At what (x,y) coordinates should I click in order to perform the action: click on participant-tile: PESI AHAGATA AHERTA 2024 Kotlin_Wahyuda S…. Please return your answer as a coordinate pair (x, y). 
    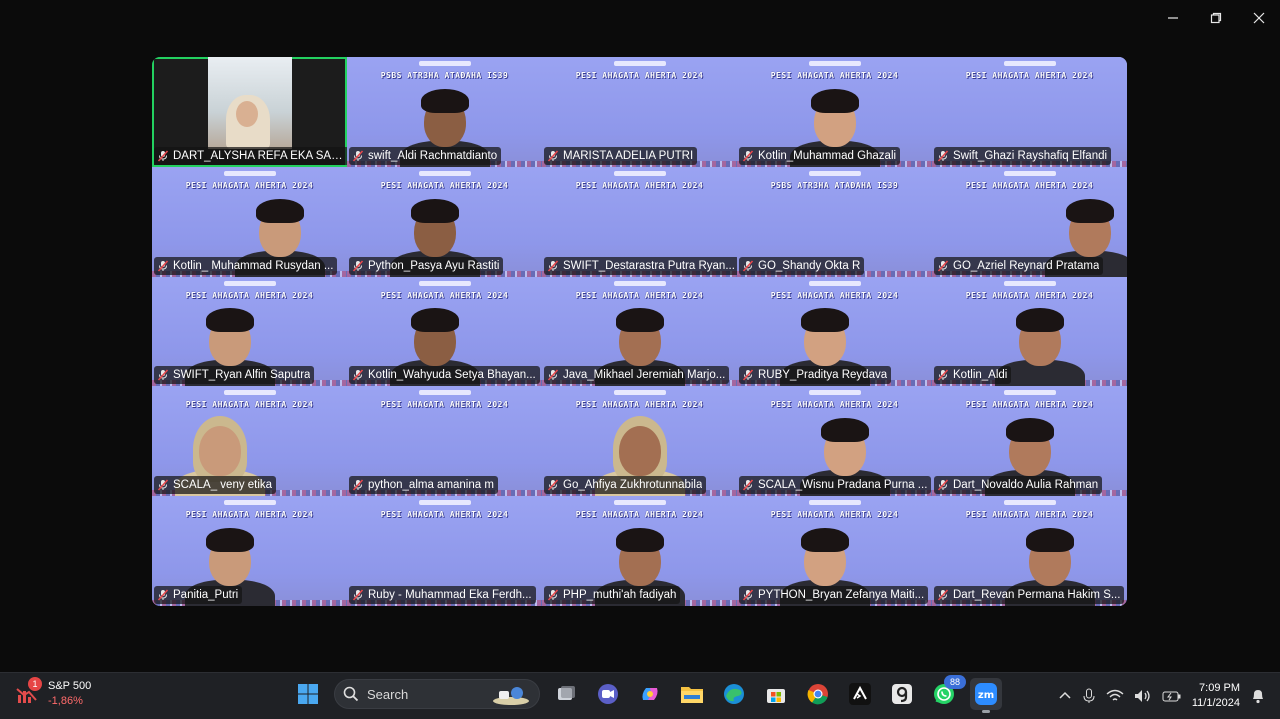
    Looking at the image, I should click on (444, 331).